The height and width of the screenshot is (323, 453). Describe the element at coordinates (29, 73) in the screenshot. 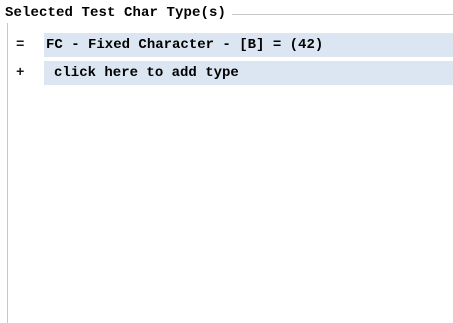

I see `add-type-marker: +` at that location.